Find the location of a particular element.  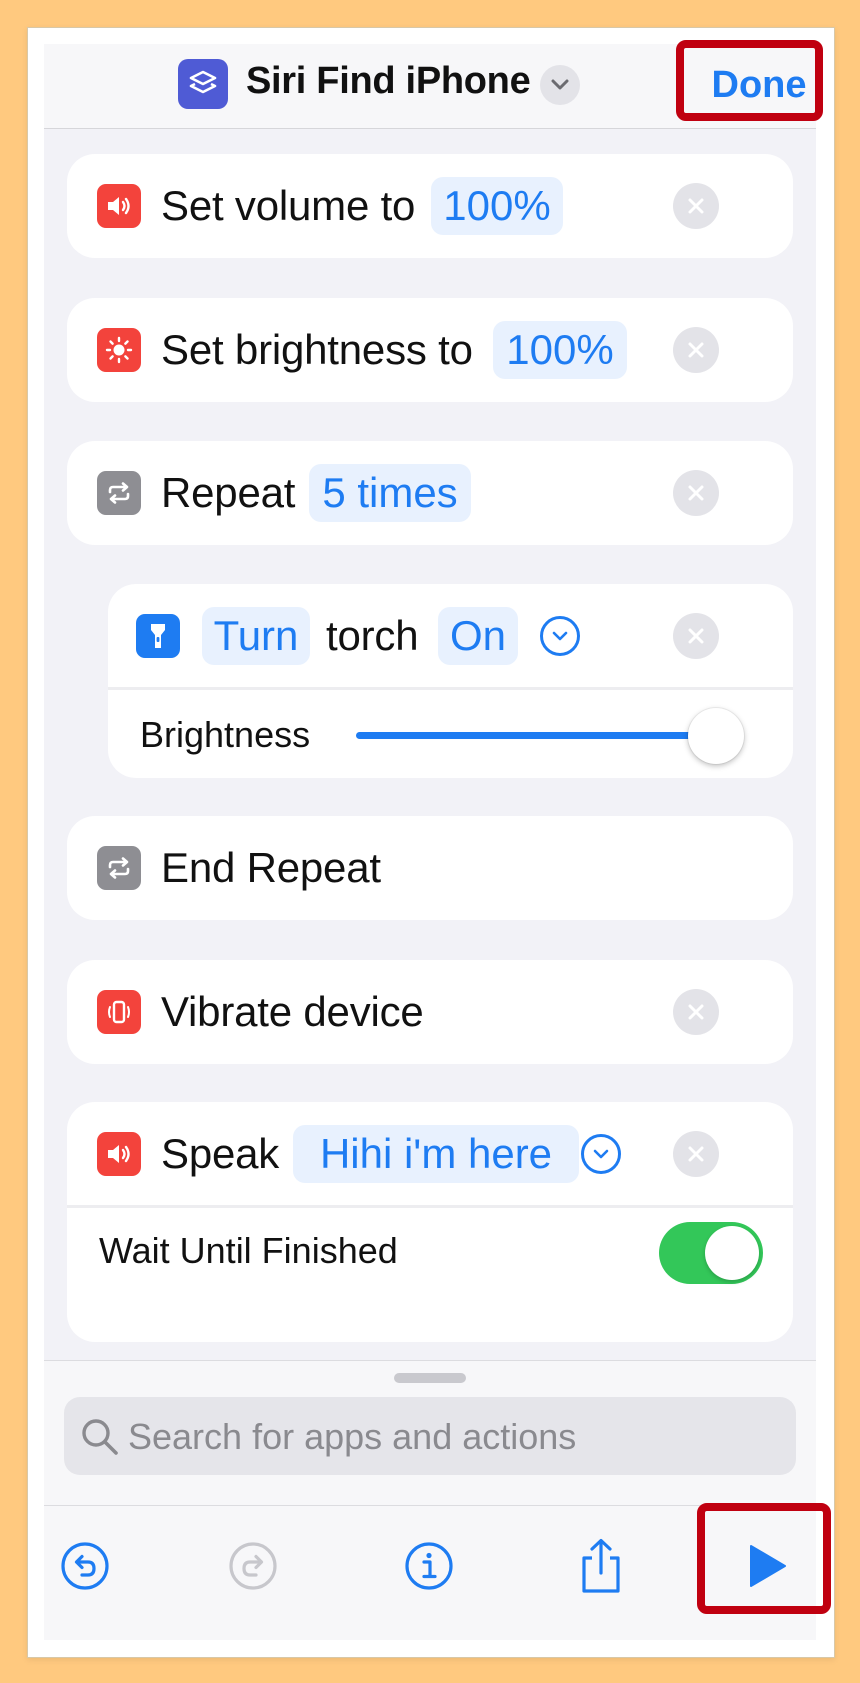

vibrate-icon is located at coordinates (119, 1012).